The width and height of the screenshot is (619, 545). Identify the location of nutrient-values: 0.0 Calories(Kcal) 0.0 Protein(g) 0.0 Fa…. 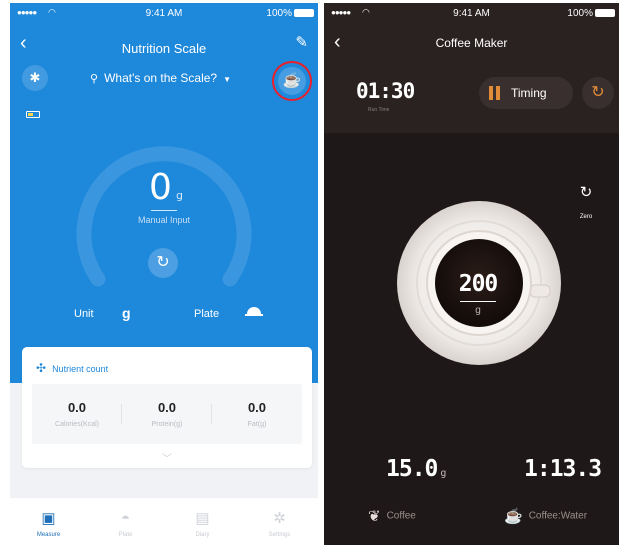
(167, 414).